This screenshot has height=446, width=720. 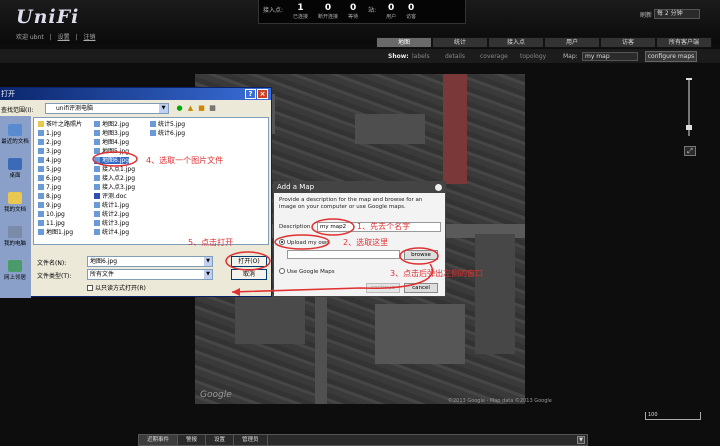 What do you see at coordinates (90, 288) in the screenshot?
I see `checkbox-icon` at bounding box center [90, 288].